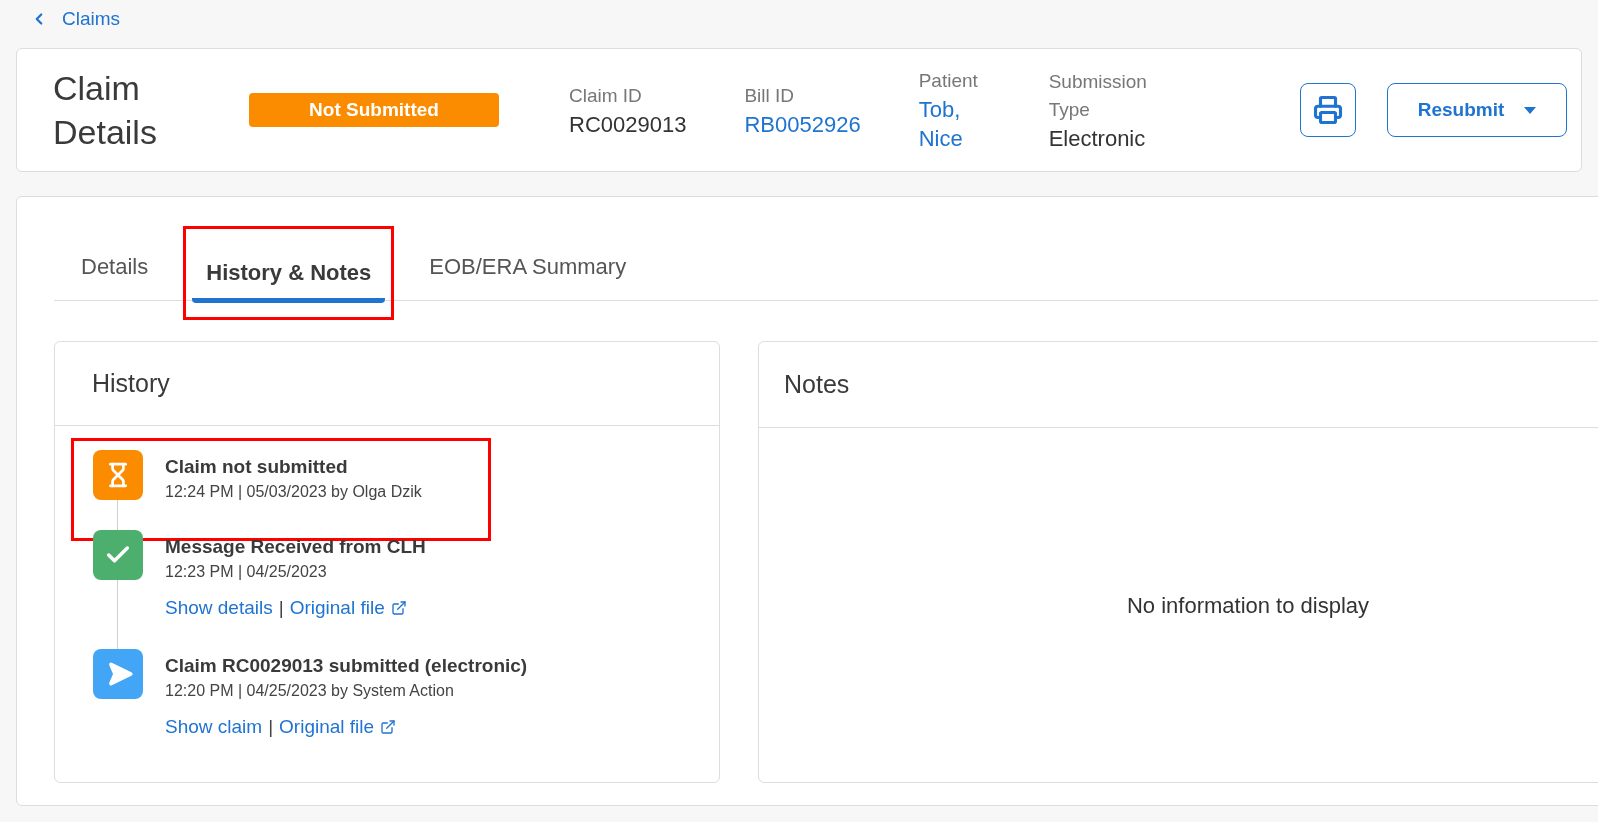 The image size is (1598, 822). Describe the element at coordinates (115, 269) in the screenshot. I see `tab: Details` at that location.